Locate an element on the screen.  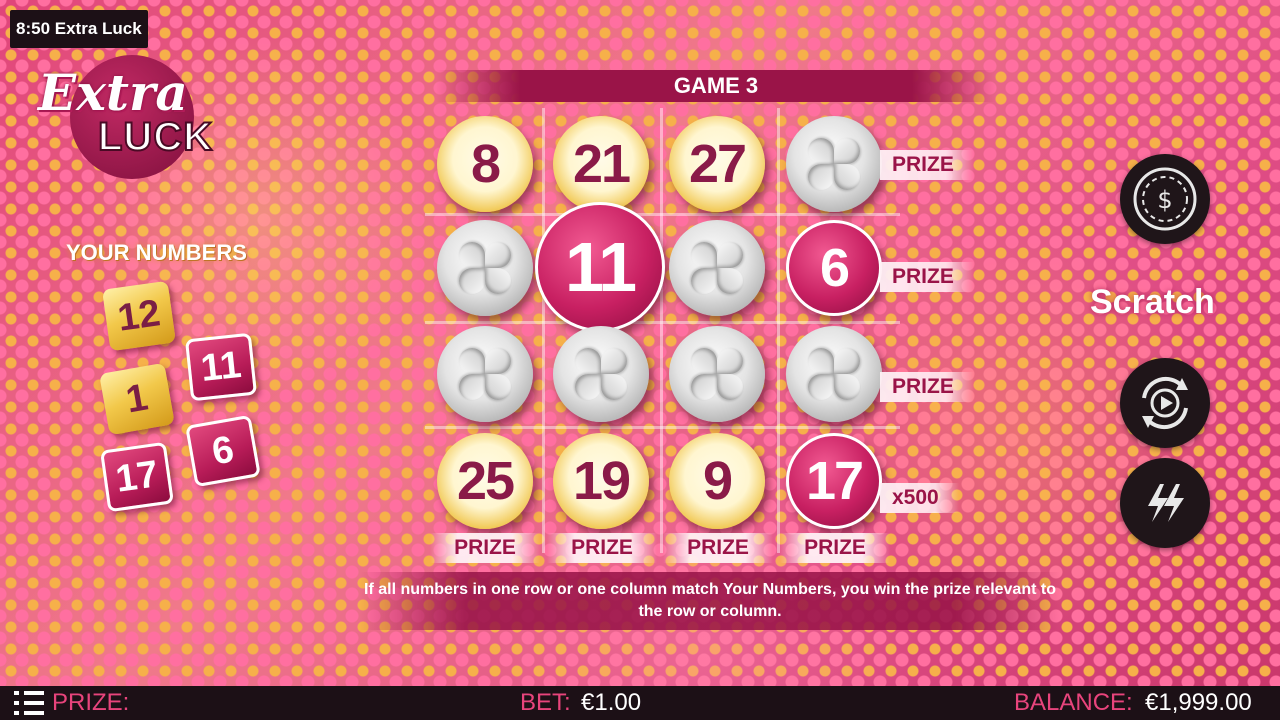
balance-label: BALANCE: is located at coordinates (1073, 702).